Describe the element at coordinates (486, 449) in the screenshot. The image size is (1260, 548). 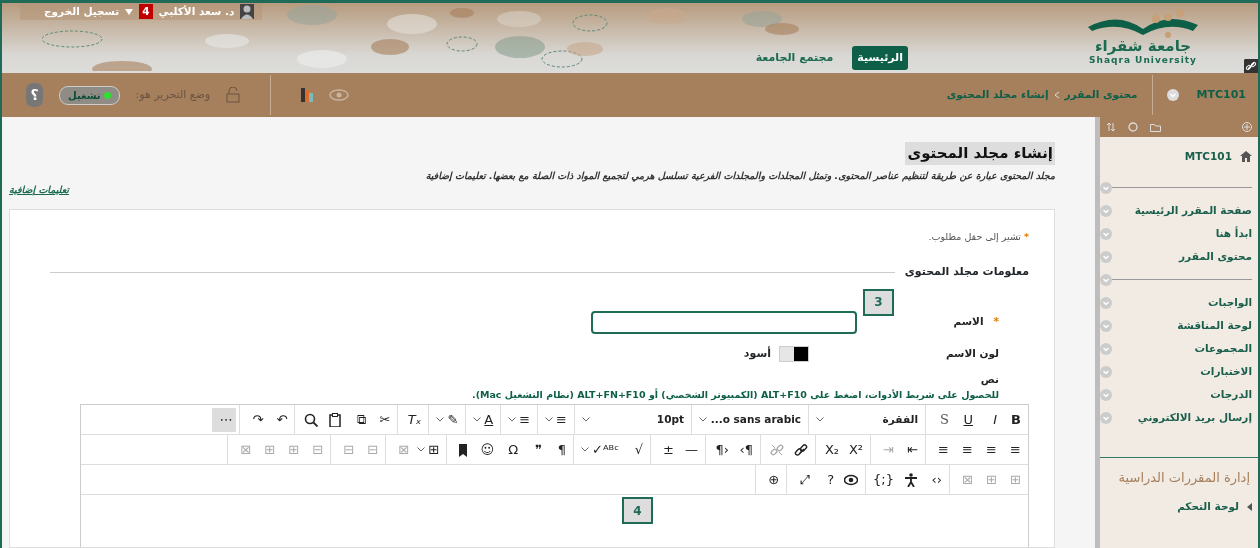
I see `toolbar-button: ☺` at that location.